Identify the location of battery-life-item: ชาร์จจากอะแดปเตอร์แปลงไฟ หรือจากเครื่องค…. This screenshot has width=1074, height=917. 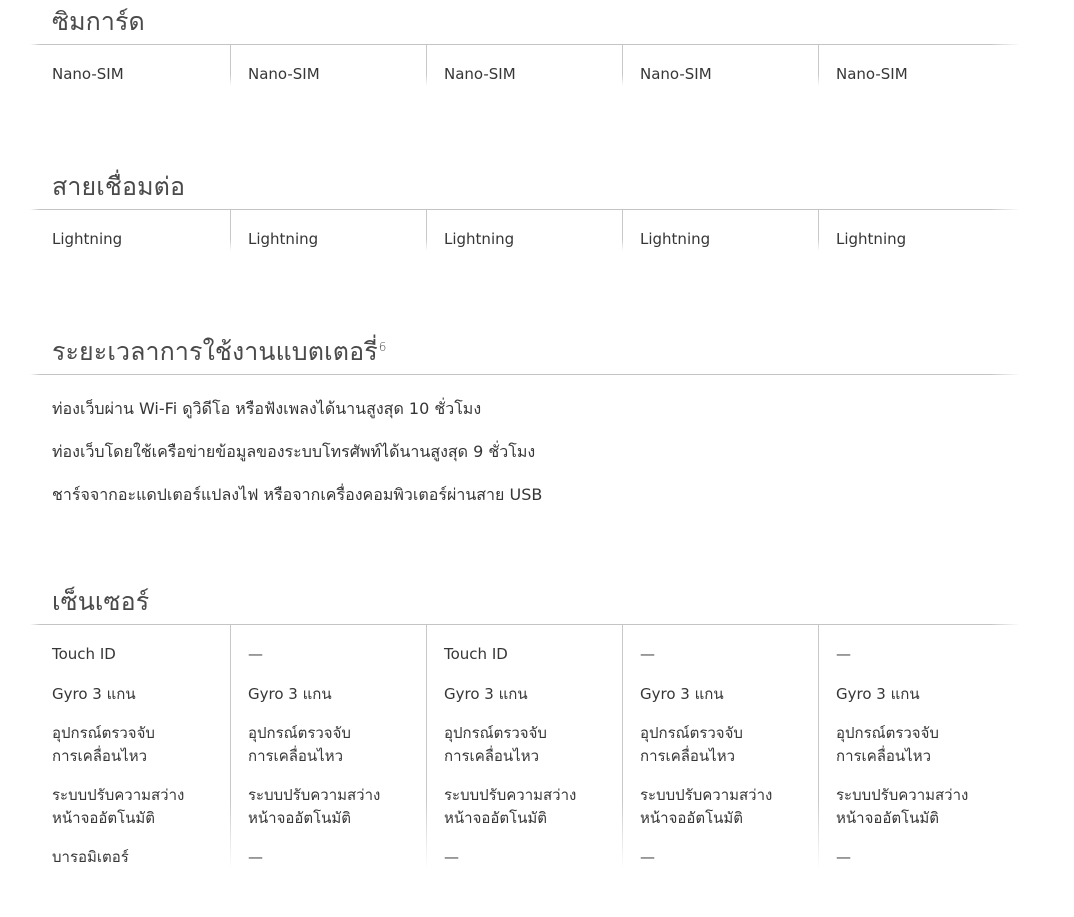
(297, 494).